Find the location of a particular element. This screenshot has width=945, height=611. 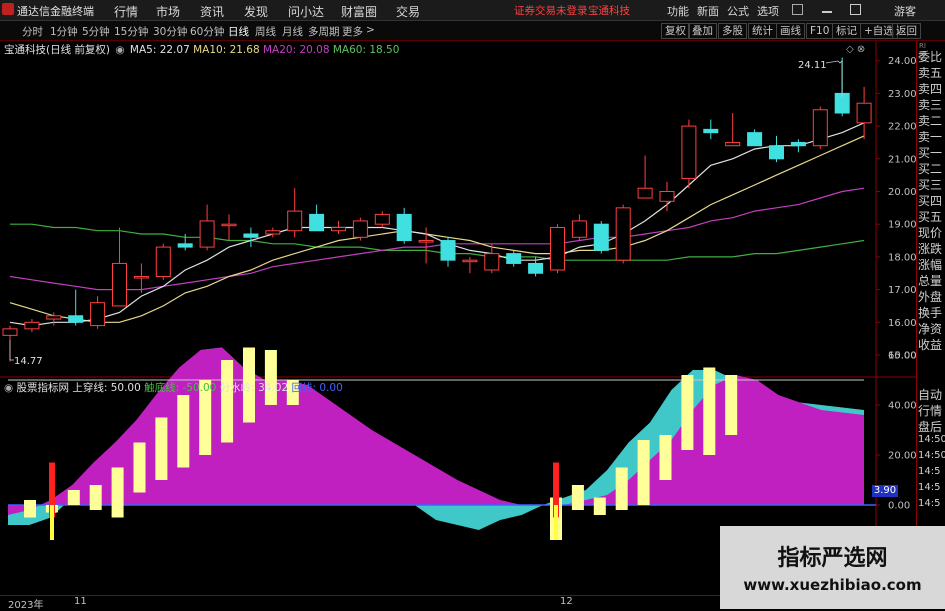

side-panel-label: 净资 is located at coordinates (930, 329).